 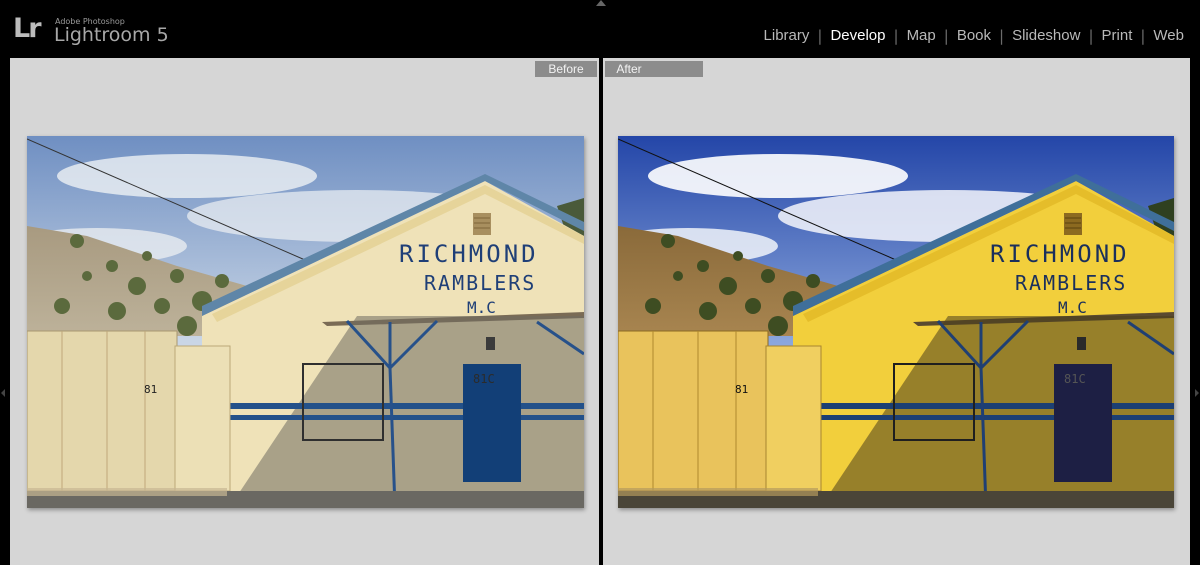 I want to click on collapse-top-panel-arrow-icon, so click(x=601, y=3).